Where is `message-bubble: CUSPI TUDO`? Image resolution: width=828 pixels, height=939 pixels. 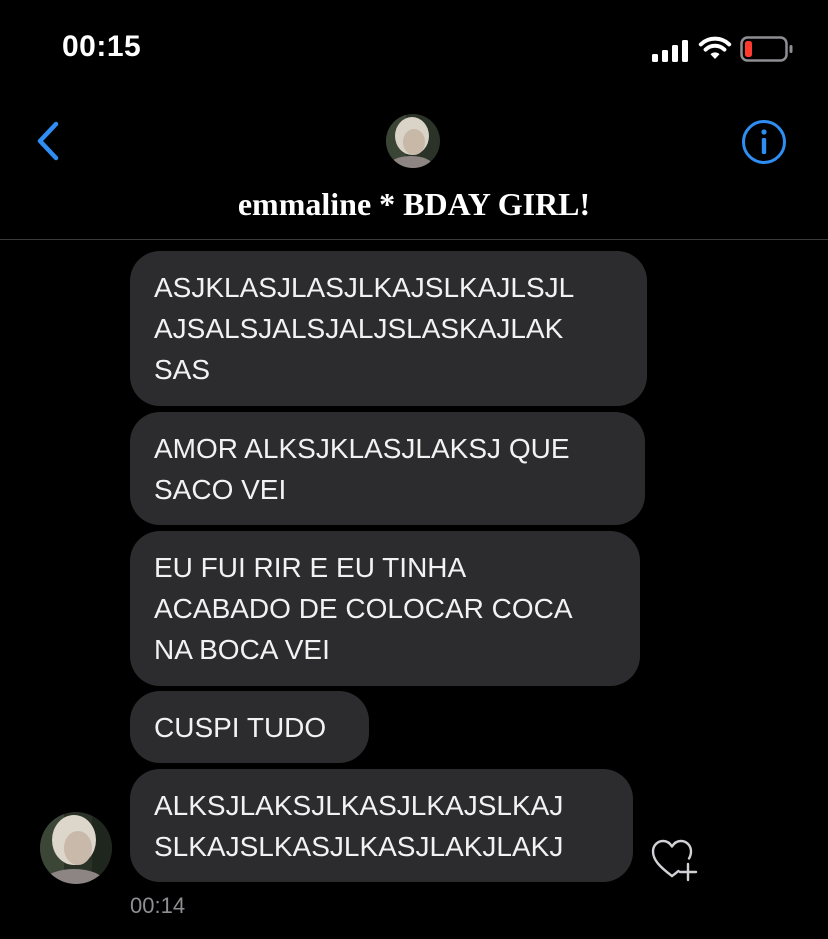 message-bubble: CUSPI TUDO is located at coordinates (249, 727).